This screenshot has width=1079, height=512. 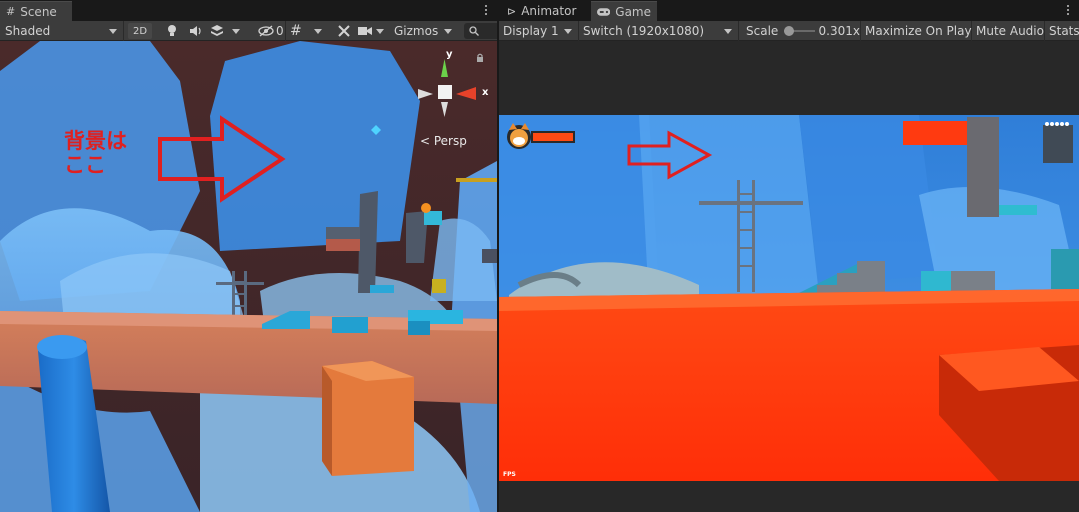 I want to click on tab-game: Game, so click(x=624, y=11).